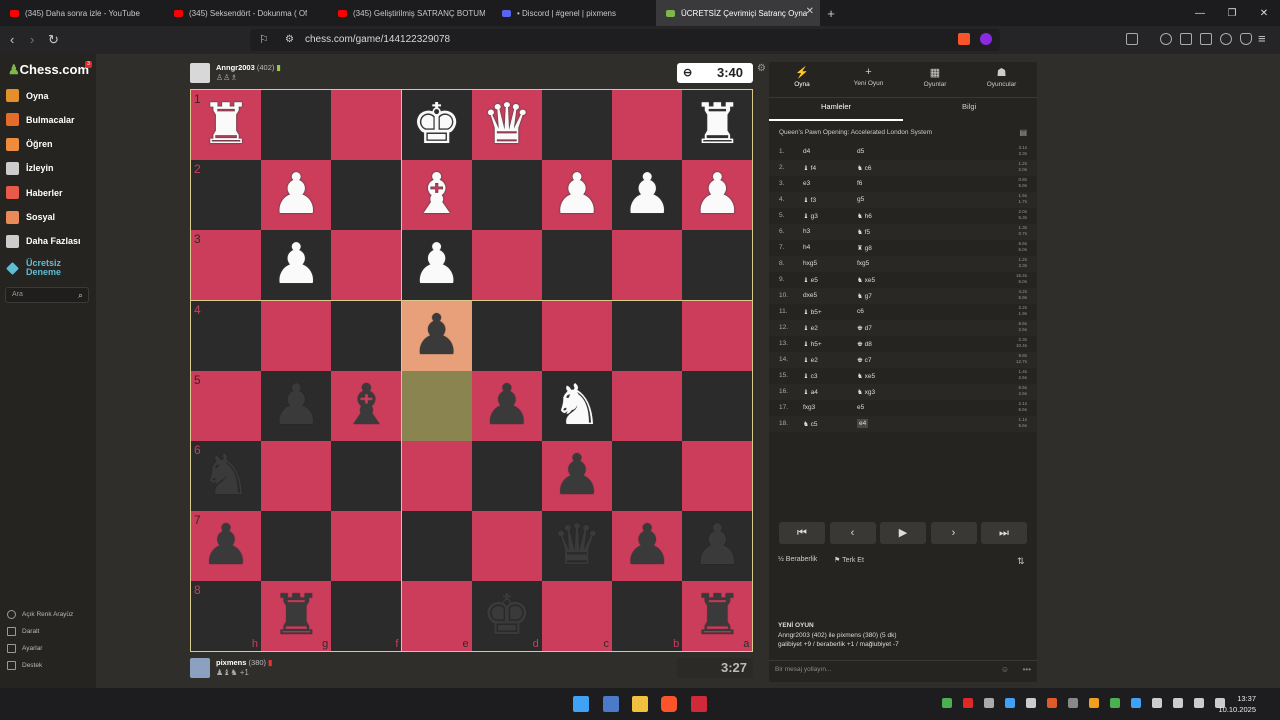 The image size is (1280, 720). Describe the element at coordinates (296, 195) in the screenshot. I see `square-g2: ♟` at that location.